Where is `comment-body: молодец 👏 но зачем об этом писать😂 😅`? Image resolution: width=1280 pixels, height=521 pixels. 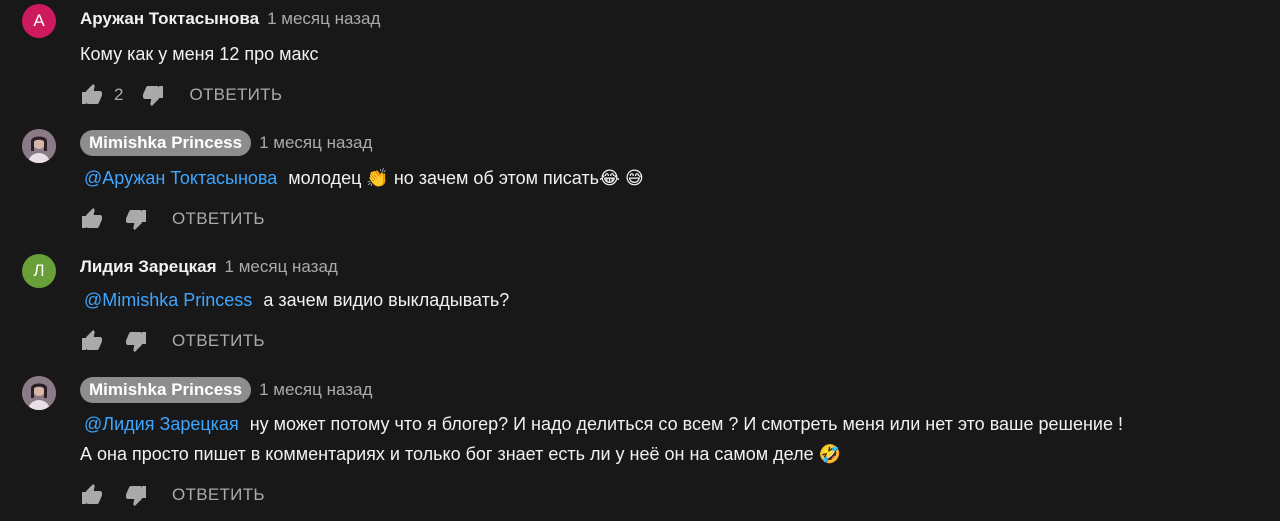
comment-body: молодец 👏 но зачем об этом писать😂 😅 is located at coordinates (466, 178).